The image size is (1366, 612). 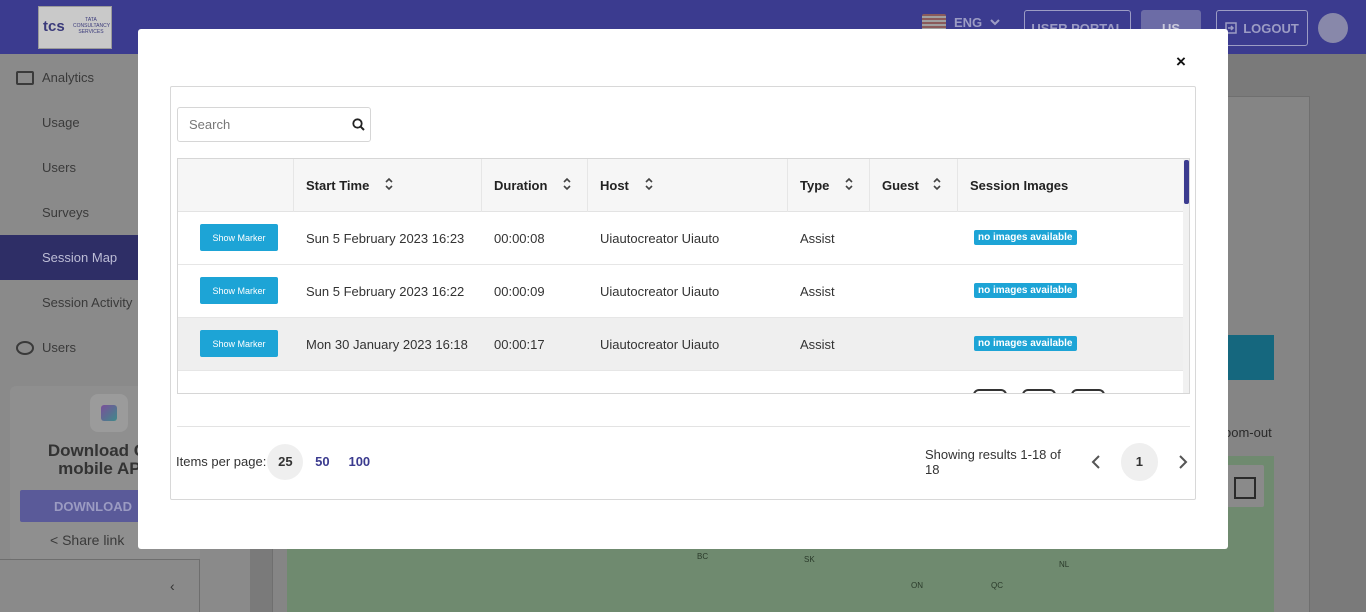 What do you see at coordinates (1271, 28) in the screenshot?
I see `logout-label: LOGOUT` at bounding box center [1271, 28].